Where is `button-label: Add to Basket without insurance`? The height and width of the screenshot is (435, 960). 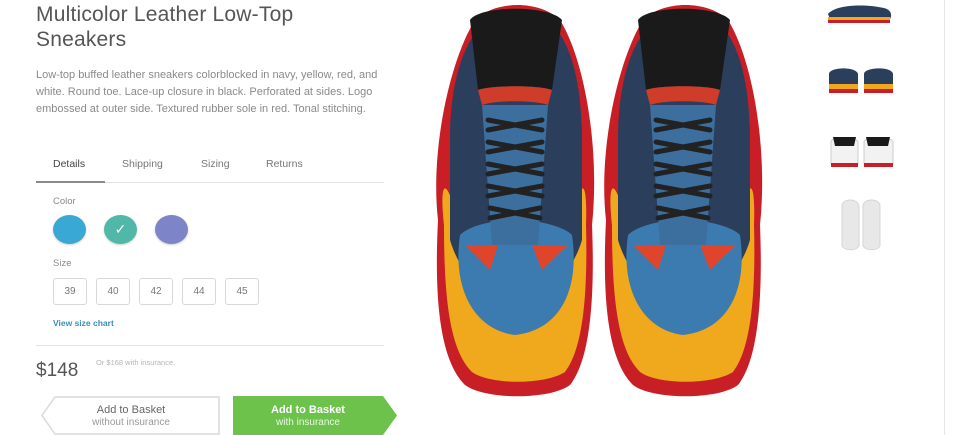 button-label: Add to Basket without insurance is located at coordinates (131, 416).